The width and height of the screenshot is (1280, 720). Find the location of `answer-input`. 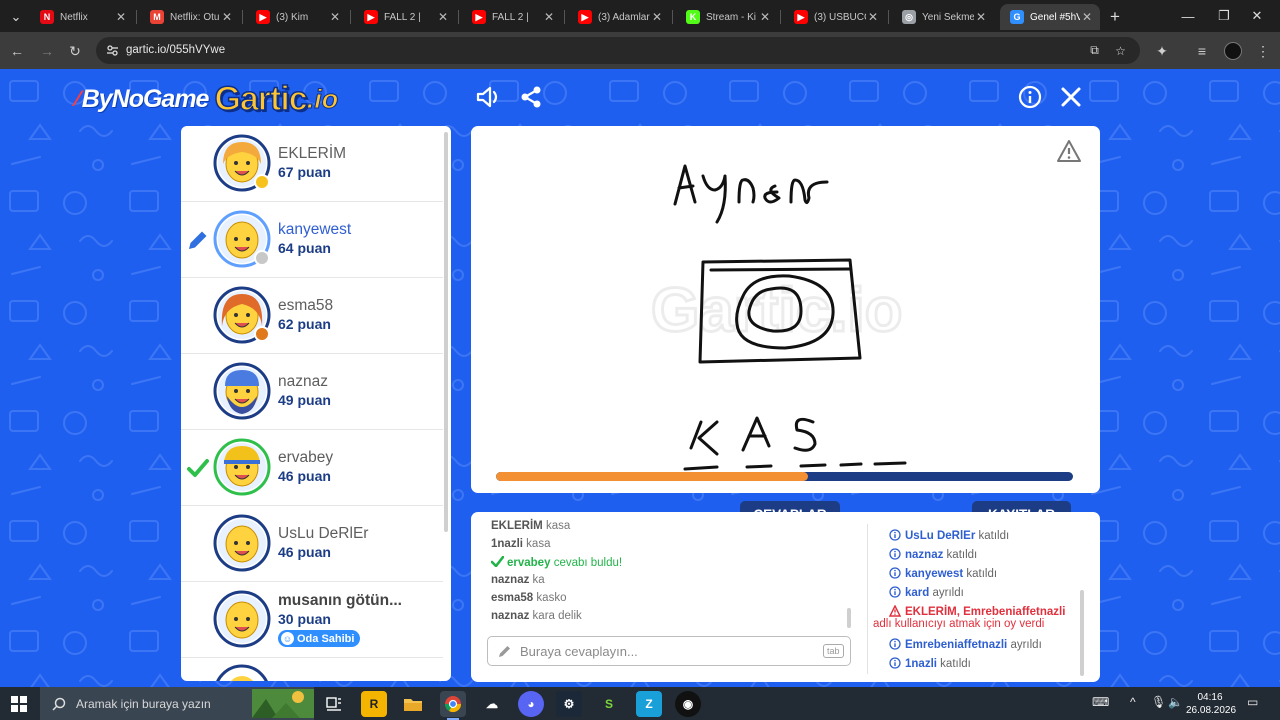

answer-input is located at coordinates (665, 651).